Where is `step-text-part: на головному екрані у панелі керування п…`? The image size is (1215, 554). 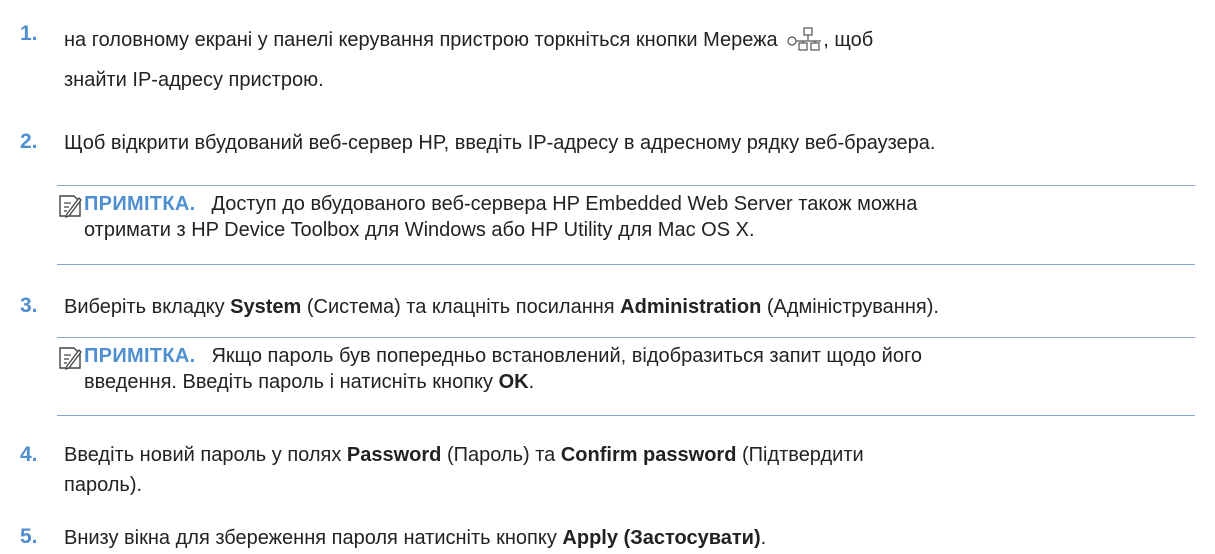
step-text-part: на головному екрані у панелі керування п… is located at coordinates (424, 40).